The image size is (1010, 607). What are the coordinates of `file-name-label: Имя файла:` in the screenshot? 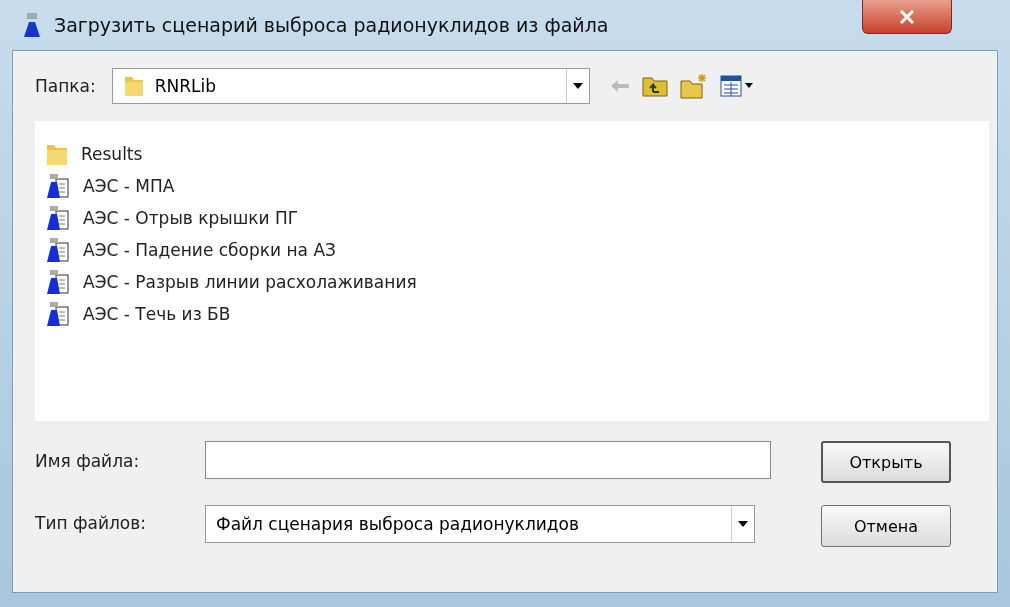 It's located at (88, 461).